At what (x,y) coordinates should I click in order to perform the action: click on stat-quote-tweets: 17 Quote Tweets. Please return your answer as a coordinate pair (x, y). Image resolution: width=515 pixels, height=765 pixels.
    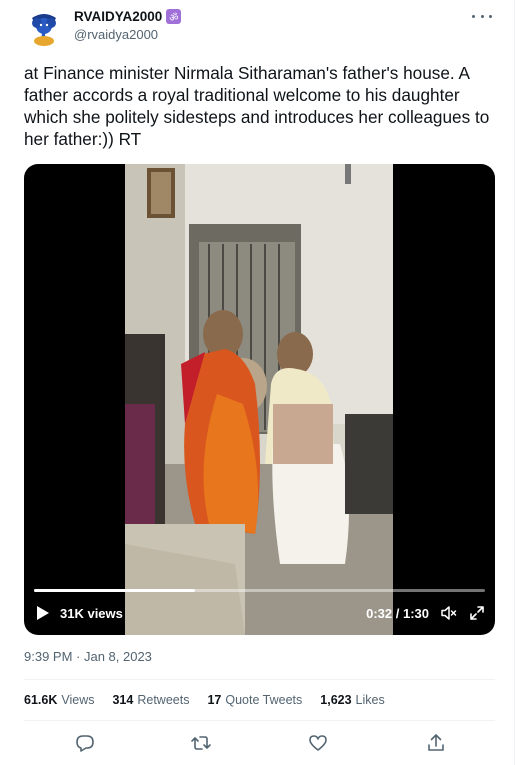
    Looking at the image, I should click on (254, 700).